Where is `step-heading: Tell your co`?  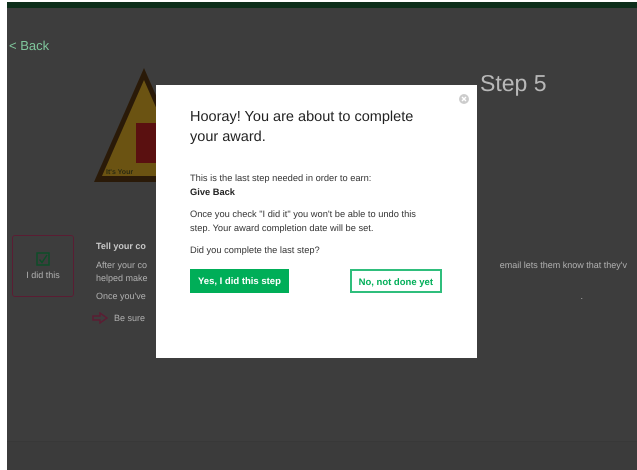
step-heading: Tell your co is located at coordinates (121, 246).